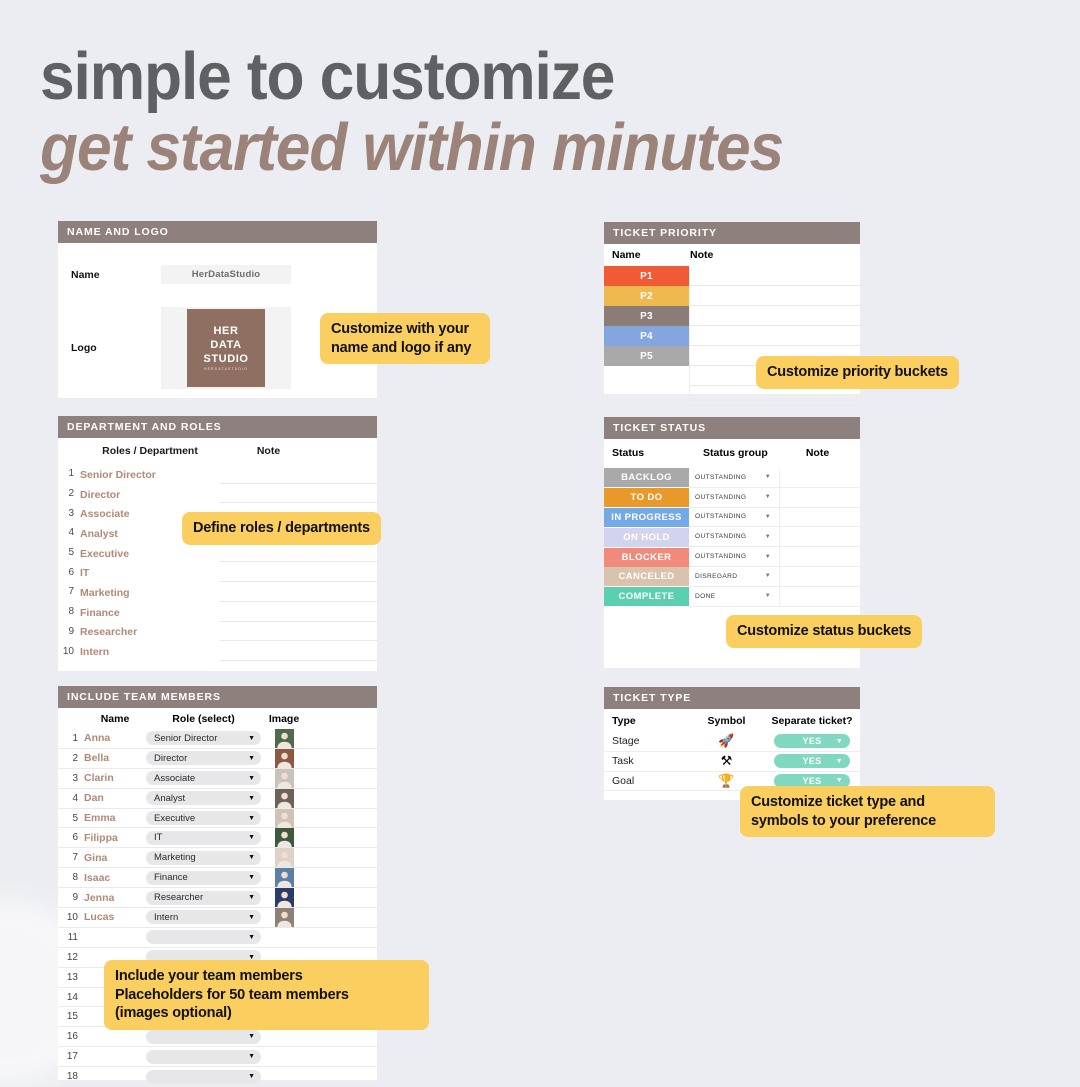 Image resolution: width=1080 pixels, height=1087 pixels. Describe the element at coordinates (150, 474) in the screenshot. I see `role-cell: Senior Director` at that location.